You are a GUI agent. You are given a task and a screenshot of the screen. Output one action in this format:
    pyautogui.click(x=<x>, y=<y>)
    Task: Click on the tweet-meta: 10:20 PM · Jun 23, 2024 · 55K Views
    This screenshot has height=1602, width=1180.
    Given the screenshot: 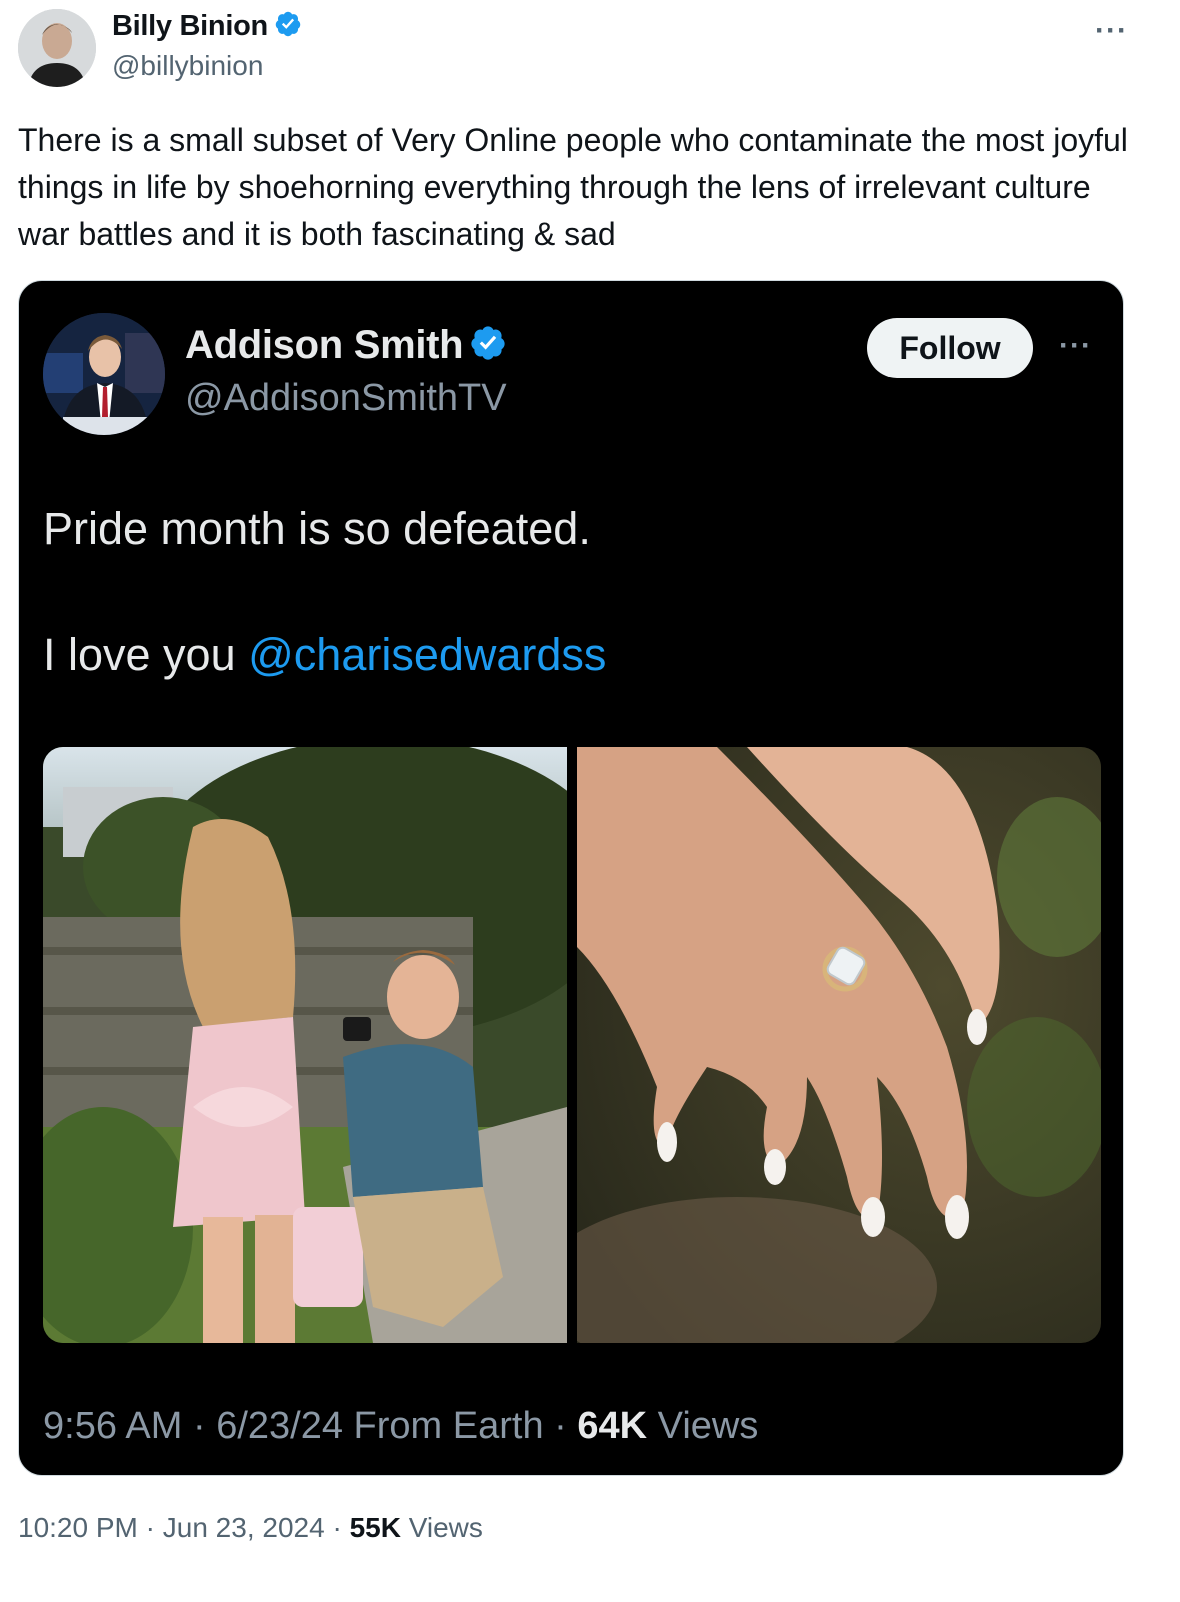 What is the action you would take?
    pyautogui.click(x=250, y=1528)
    